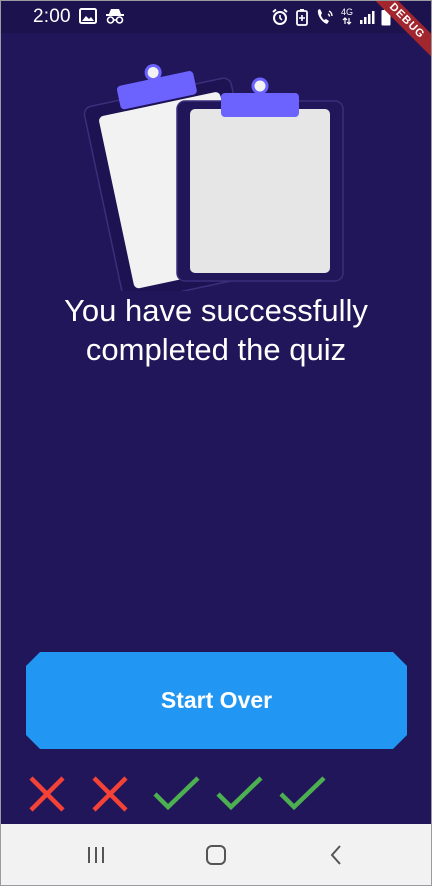 The image size is (432, 886). Describe the element at coordinates (216, 32) in the screenshot. I see `status-bar: 2:00 4G DEBUG` at that location.